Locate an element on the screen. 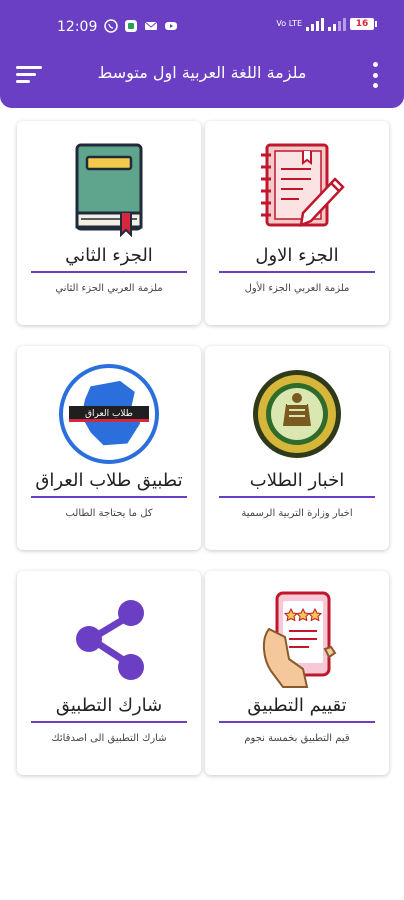 The image size is (404, 900). notification-icons is located at coordinates (141, 26).